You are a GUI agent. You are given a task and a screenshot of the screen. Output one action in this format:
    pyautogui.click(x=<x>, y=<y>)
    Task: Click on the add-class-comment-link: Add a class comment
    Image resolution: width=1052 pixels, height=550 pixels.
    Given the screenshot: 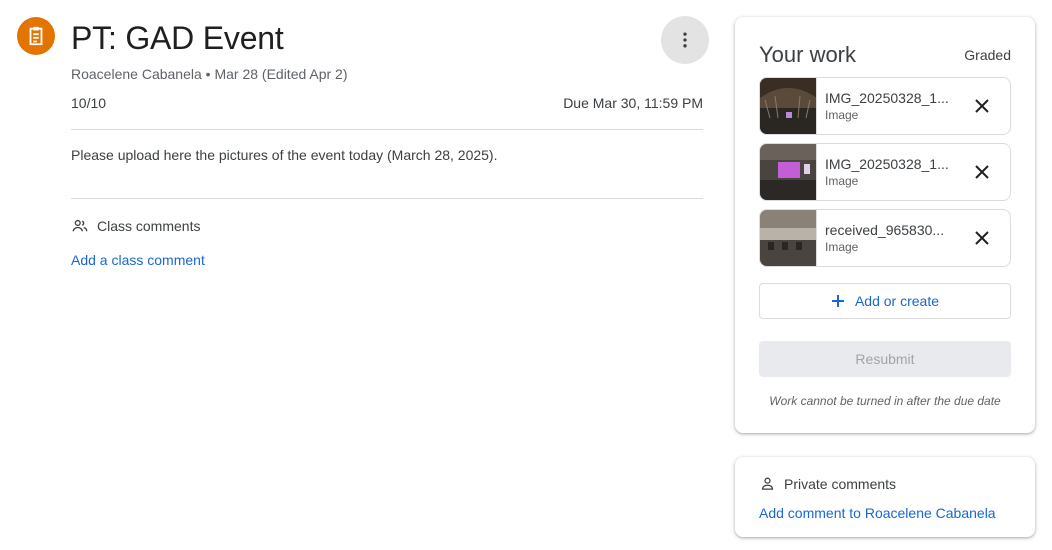 What is the action you would take?
    pyautogui.click(x=138, y=260)
    